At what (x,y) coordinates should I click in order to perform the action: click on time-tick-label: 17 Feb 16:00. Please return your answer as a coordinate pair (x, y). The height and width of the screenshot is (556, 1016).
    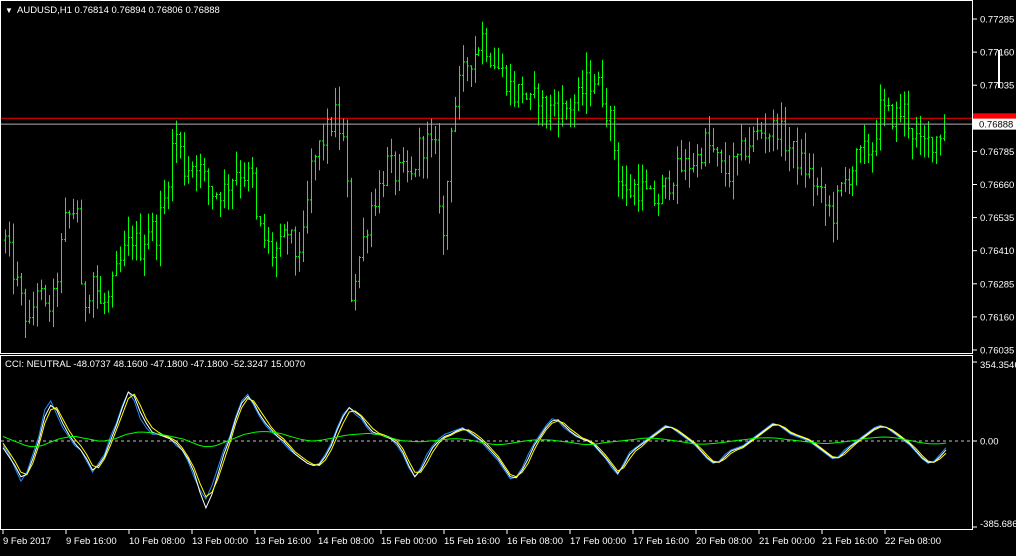
    Looking at the image, I should click on (661, 541).